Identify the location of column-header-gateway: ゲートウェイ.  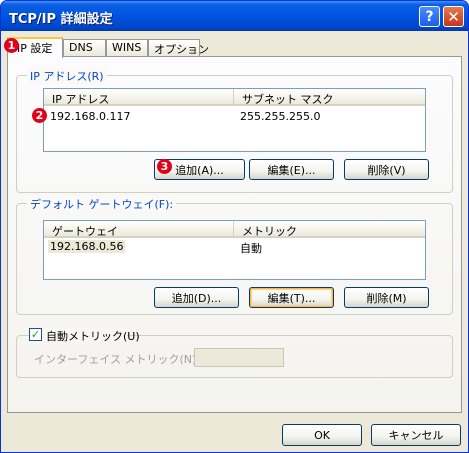
(139, 229).